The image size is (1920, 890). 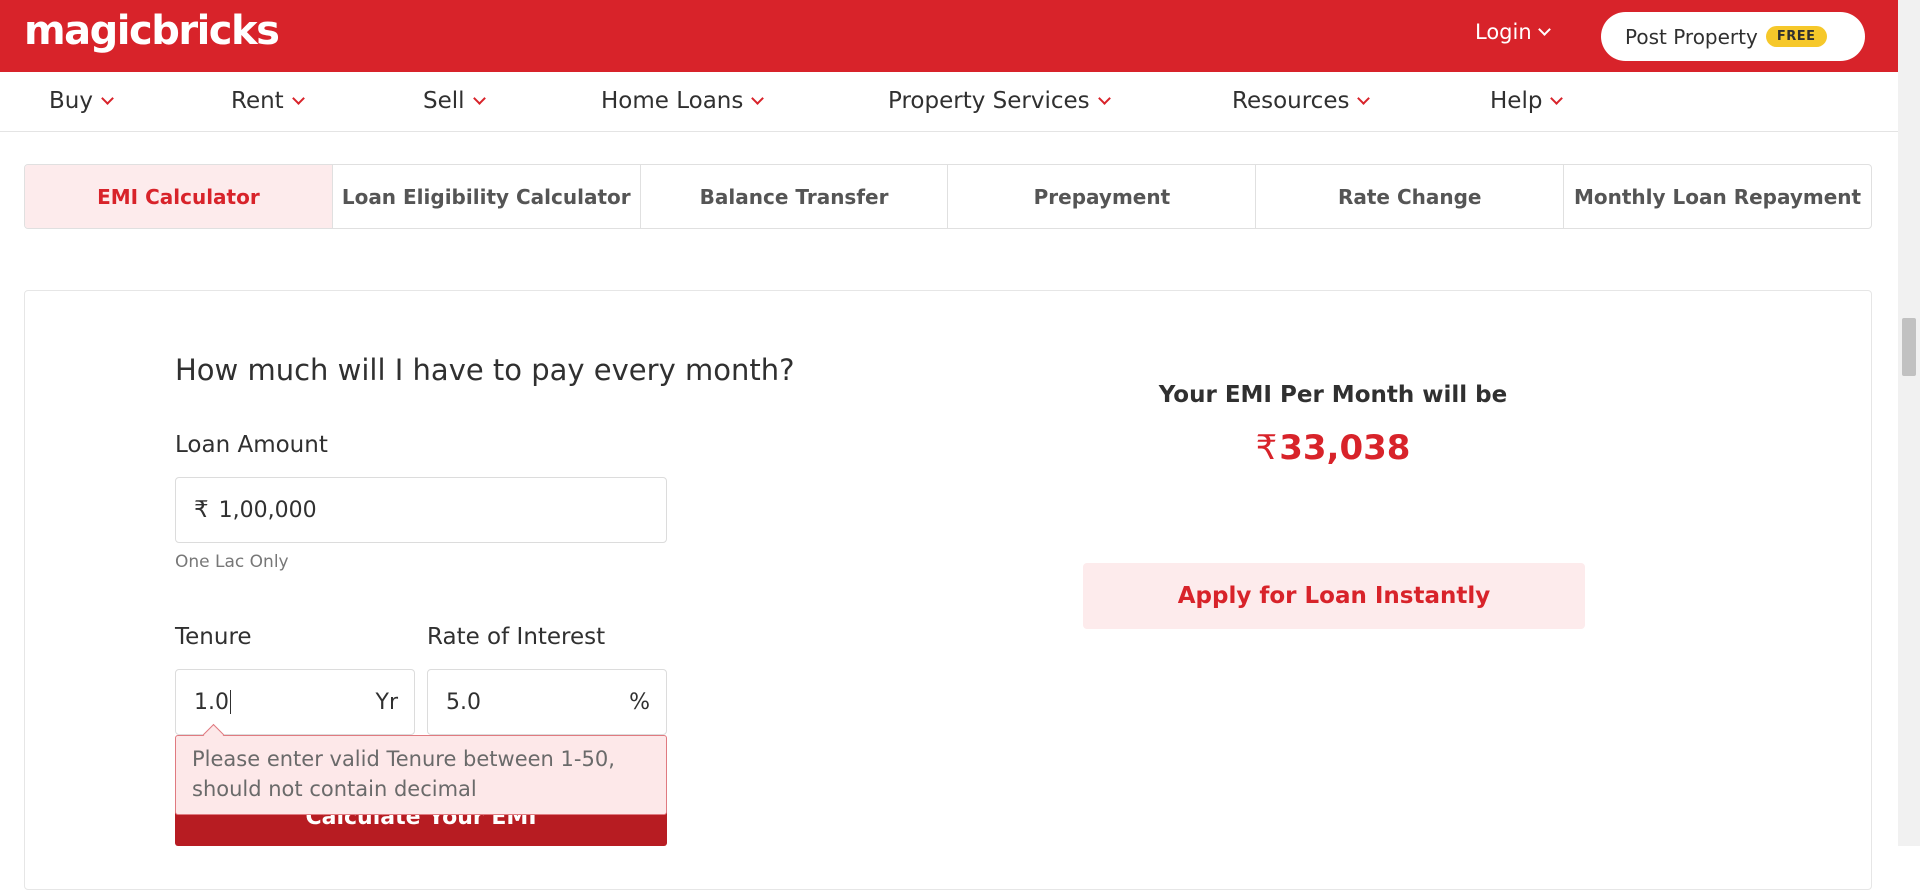 What do you see at coordinates (1909, 423) in the screenshot?
I see `page-scrollbar` at bounding box center [1909, 423].